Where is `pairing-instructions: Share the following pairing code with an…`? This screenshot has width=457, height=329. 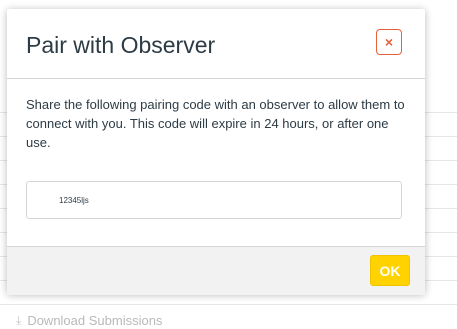 pairing-instructions: Share the following pairing code with an… is located at coordinates (215, 123).